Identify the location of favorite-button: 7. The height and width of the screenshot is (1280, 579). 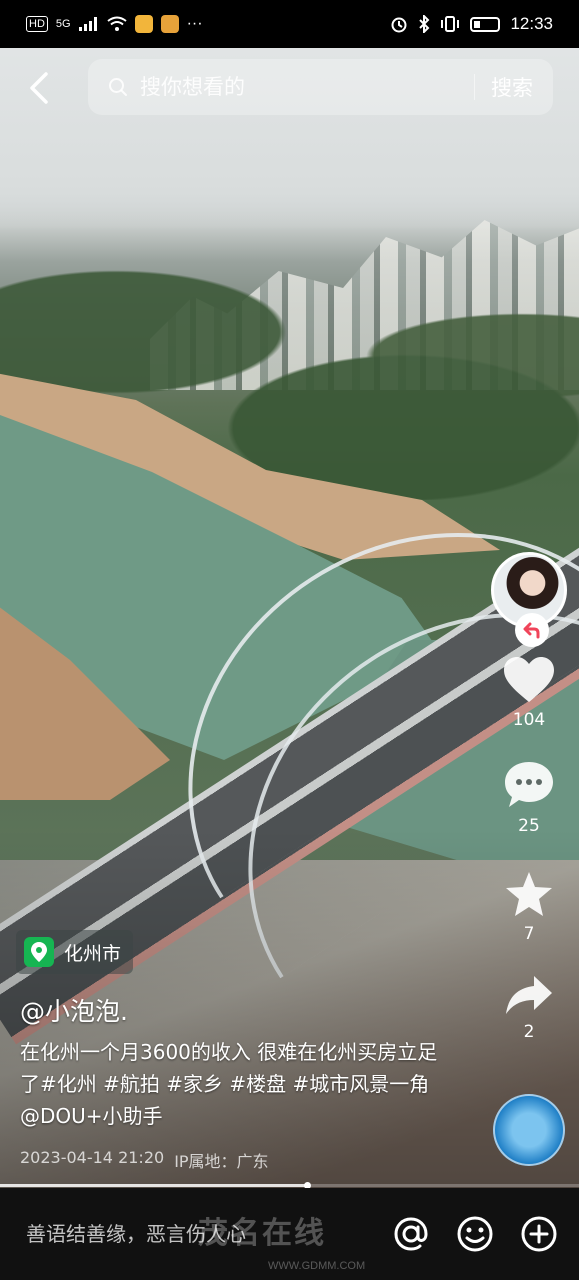
(529, 907).